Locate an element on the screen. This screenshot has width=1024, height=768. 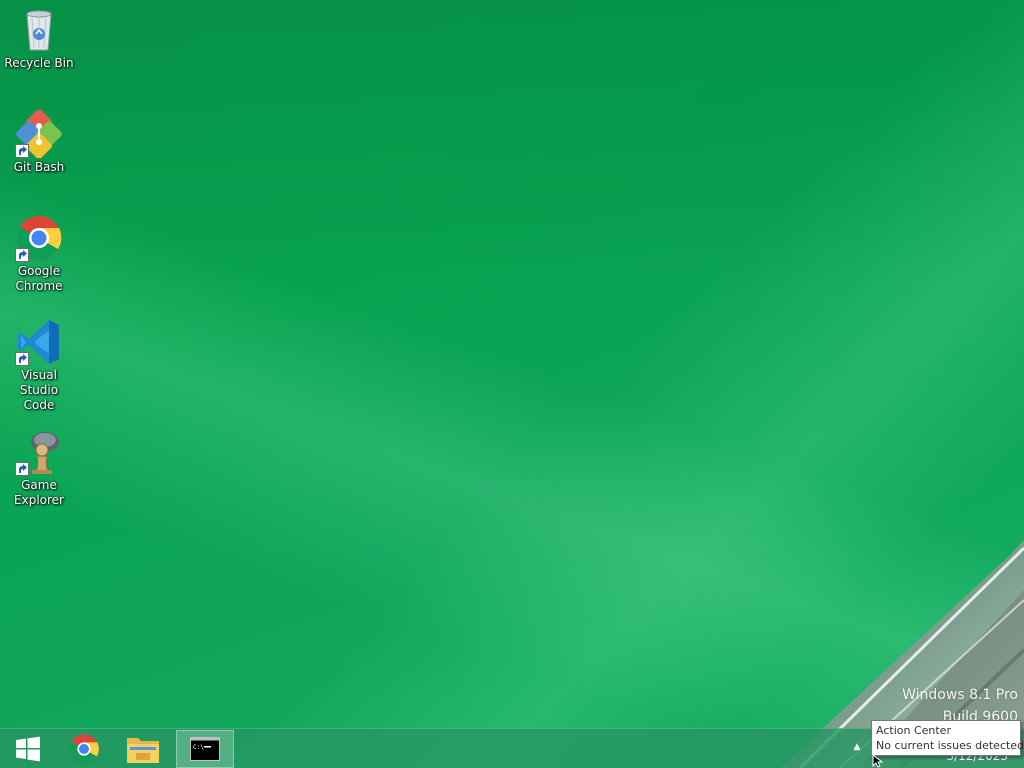
folder-icon is located at coordinates (143, 750).